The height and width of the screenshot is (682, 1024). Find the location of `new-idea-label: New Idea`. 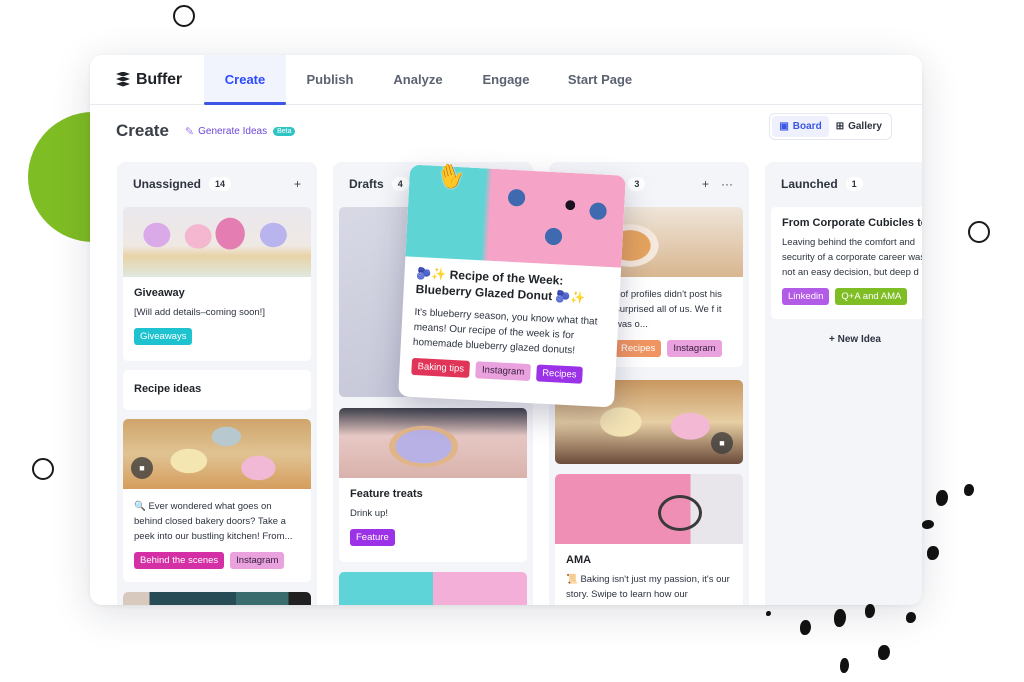

new-idea-label: New Idea is located at coordinates (859, 339).